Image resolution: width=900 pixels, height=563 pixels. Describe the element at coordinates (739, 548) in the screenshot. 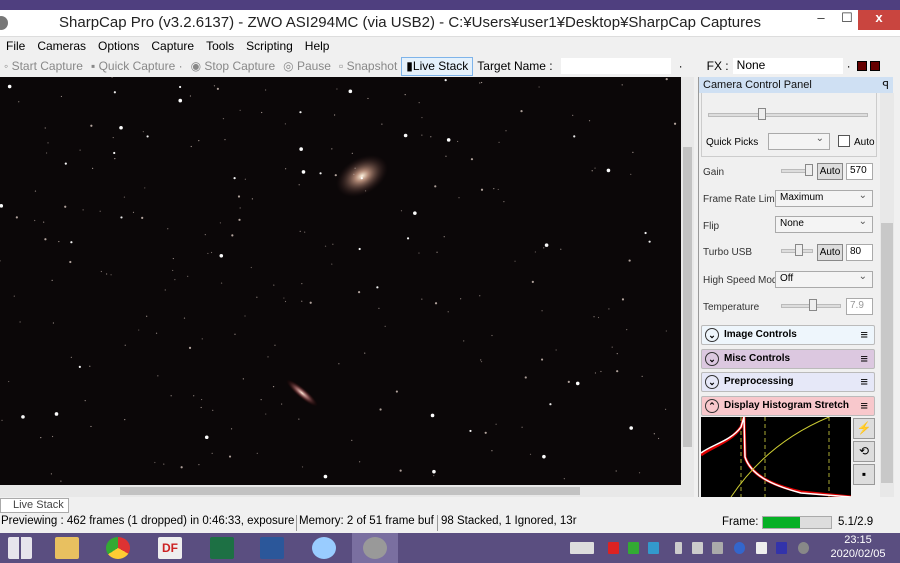

I see `bluetooth-icon` at that location.